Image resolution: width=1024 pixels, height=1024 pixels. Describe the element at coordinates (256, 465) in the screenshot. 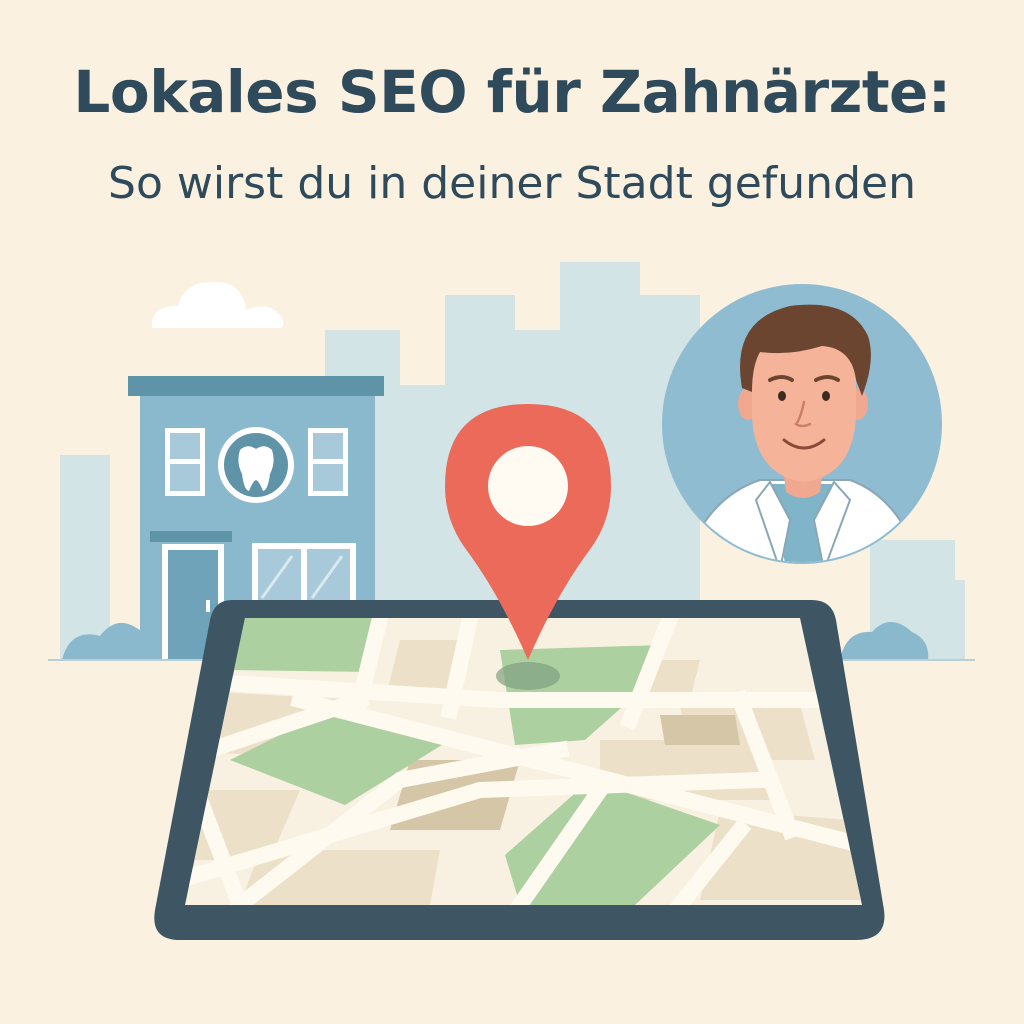

I see `tooth-icon` at that location.